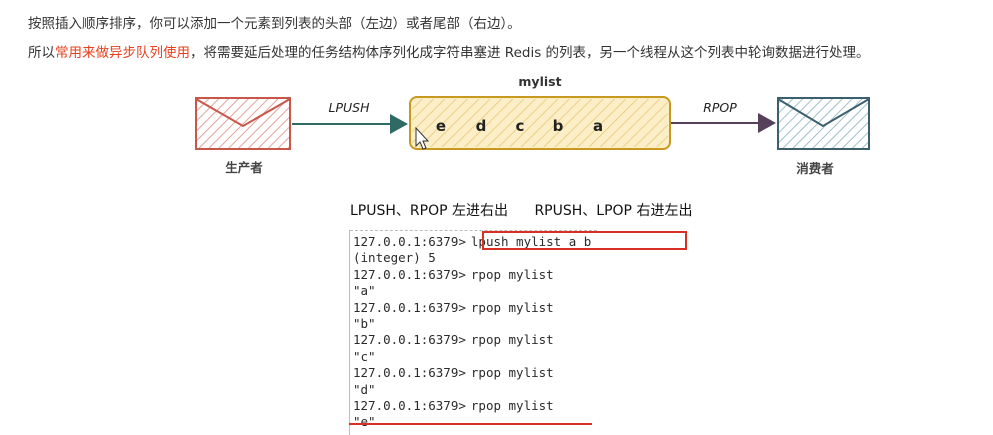  I want to click on lpush-label: LPUSH, so click(350, 107).